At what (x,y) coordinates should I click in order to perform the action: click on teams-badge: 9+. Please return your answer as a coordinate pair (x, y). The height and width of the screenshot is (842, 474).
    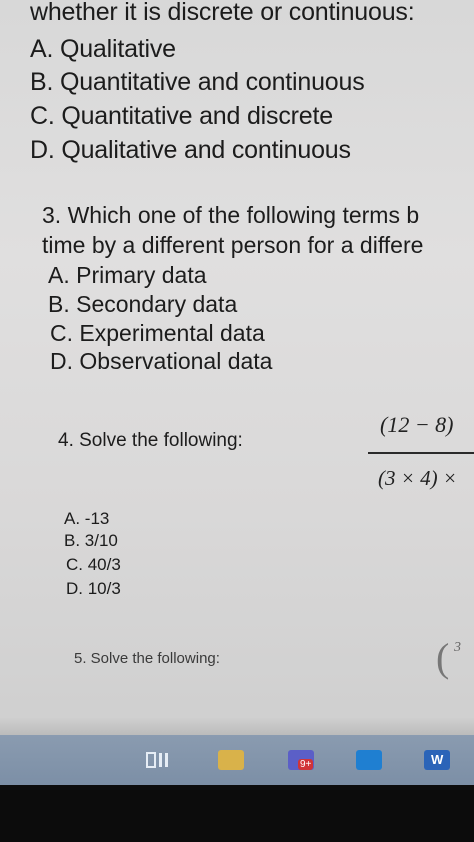
    Looking at the image, I should click on (306, 764).